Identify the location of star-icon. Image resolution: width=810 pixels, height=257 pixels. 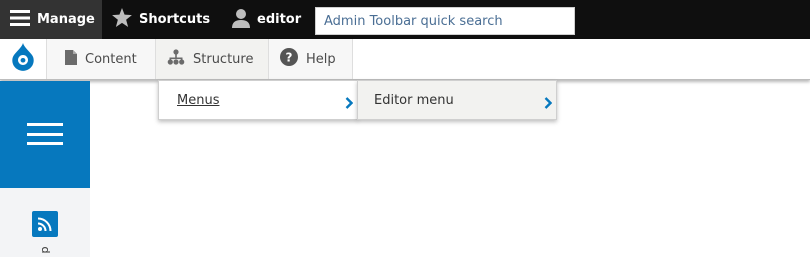
(122, 19).